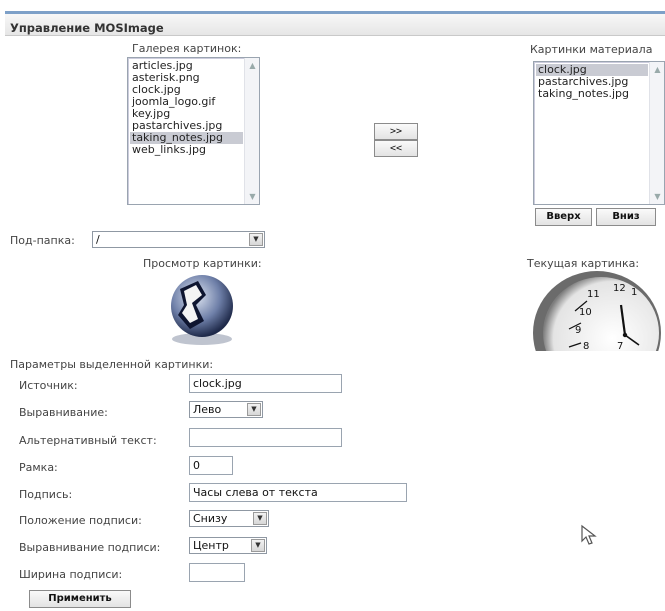  I want to click on align-value: Лево, so click(207, 409).